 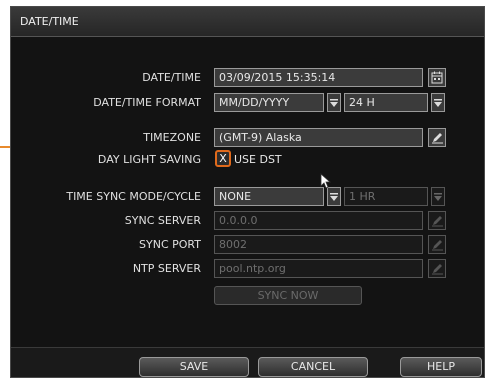 I want to click on use-dst-label: USE DST, so click(x=258, y=159).